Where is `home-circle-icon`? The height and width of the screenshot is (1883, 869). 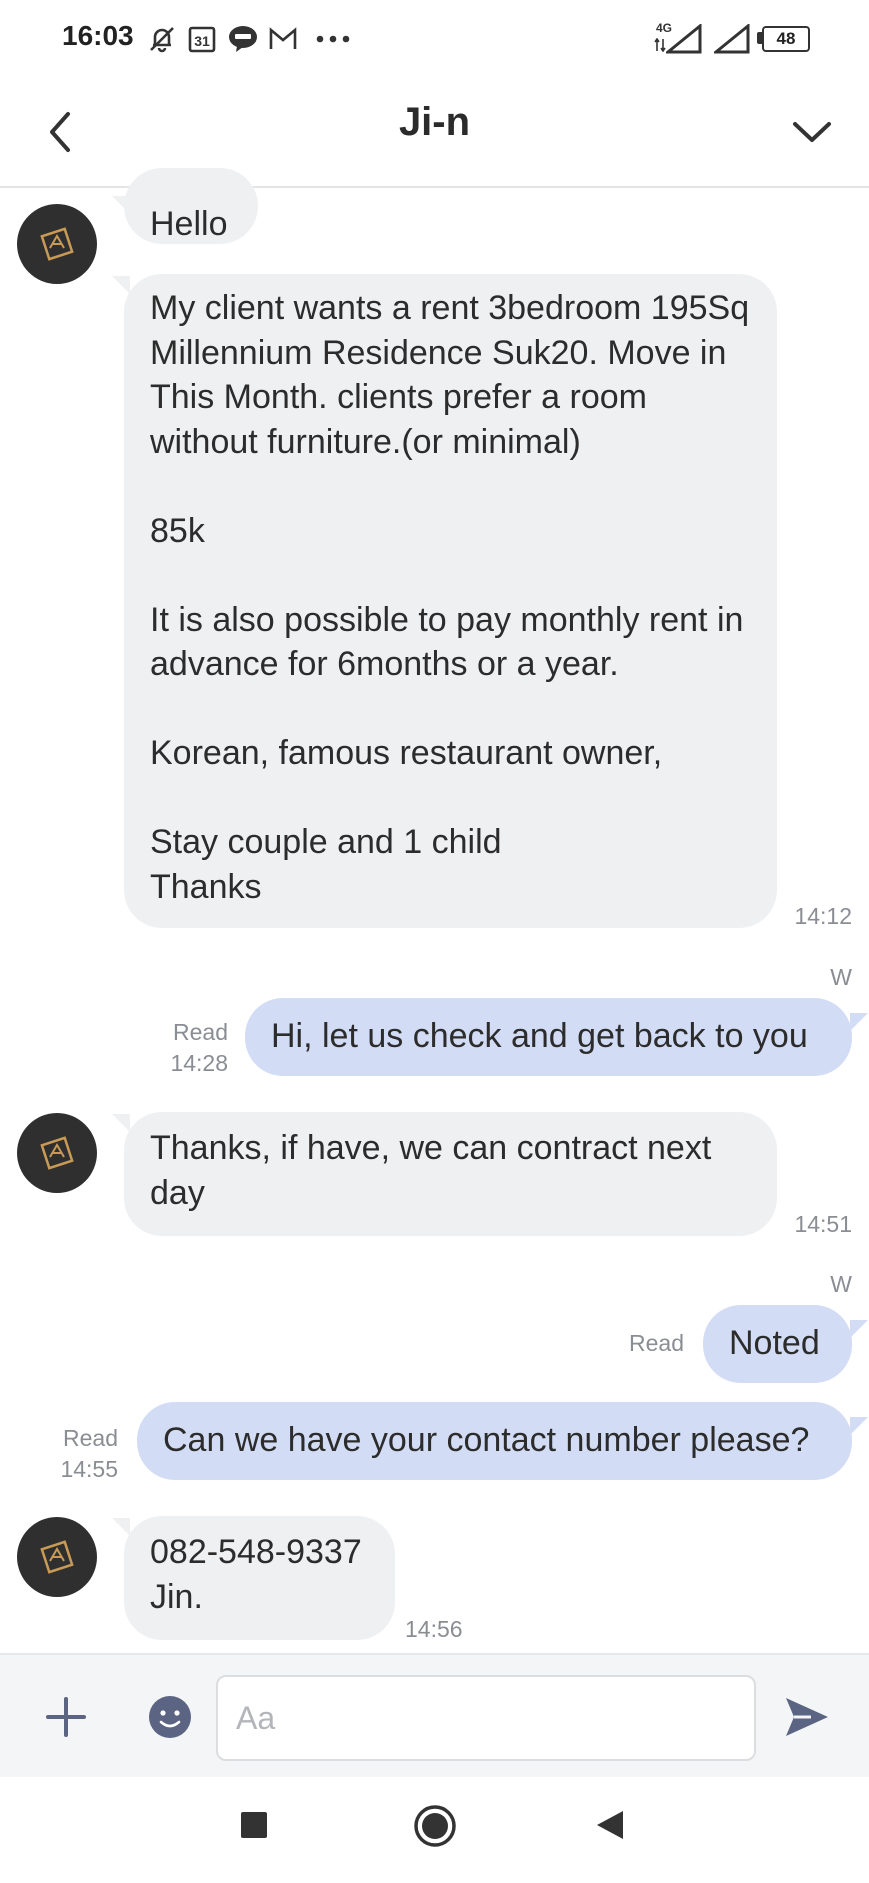
home-circle-icon is located at coordinates (435, 1826).